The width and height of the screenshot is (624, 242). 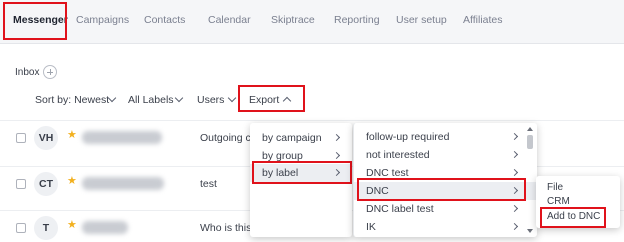 I want to click on tab-reporting: Reporting, so click(x=357, y=20).